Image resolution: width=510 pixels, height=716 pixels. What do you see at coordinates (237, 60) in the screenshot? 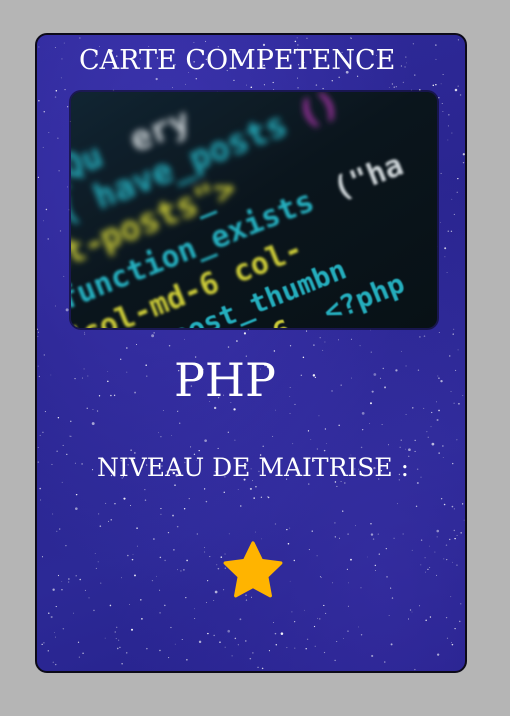
I see `card-heading: CARTE COMPETENCE` at bounding box center [237, 60].